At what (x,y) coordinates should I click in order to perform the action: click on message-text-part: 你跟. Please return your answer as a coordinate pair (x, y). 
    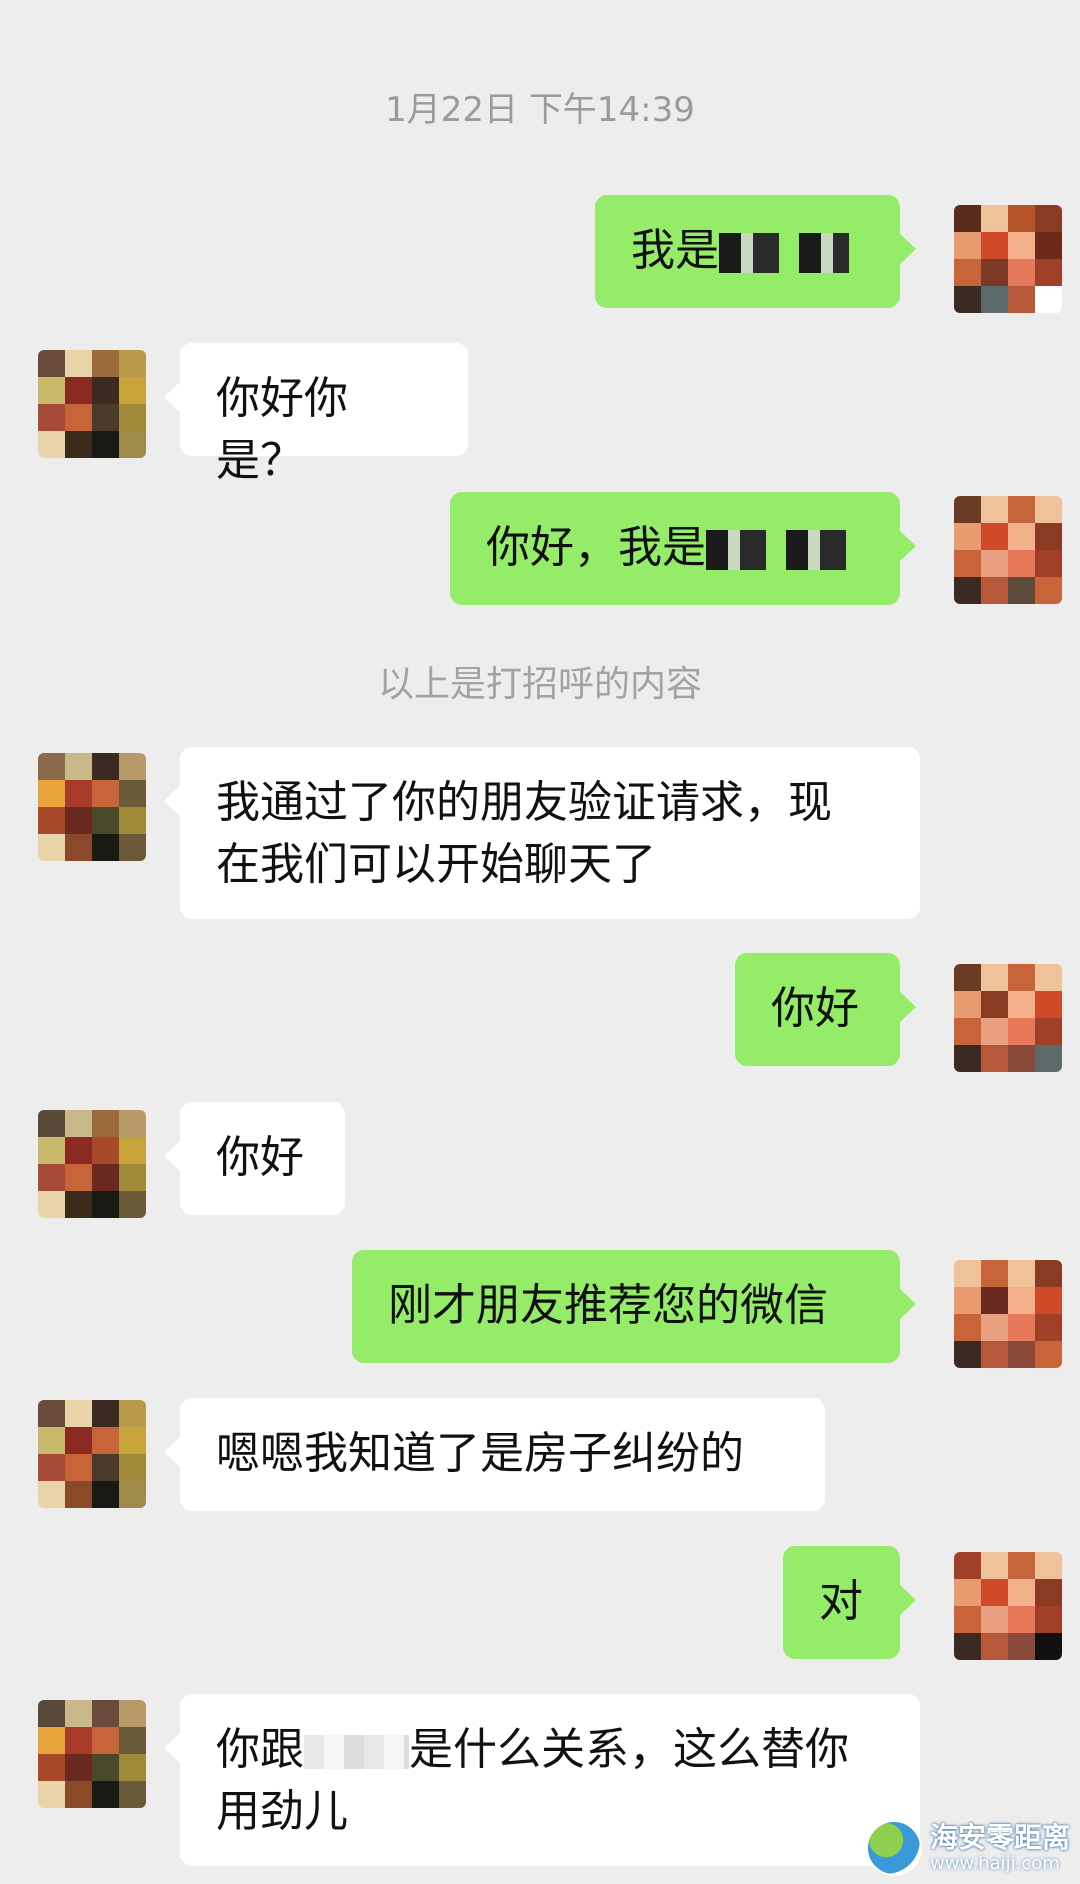
    Looking at the image, I should click on (260, 1749).